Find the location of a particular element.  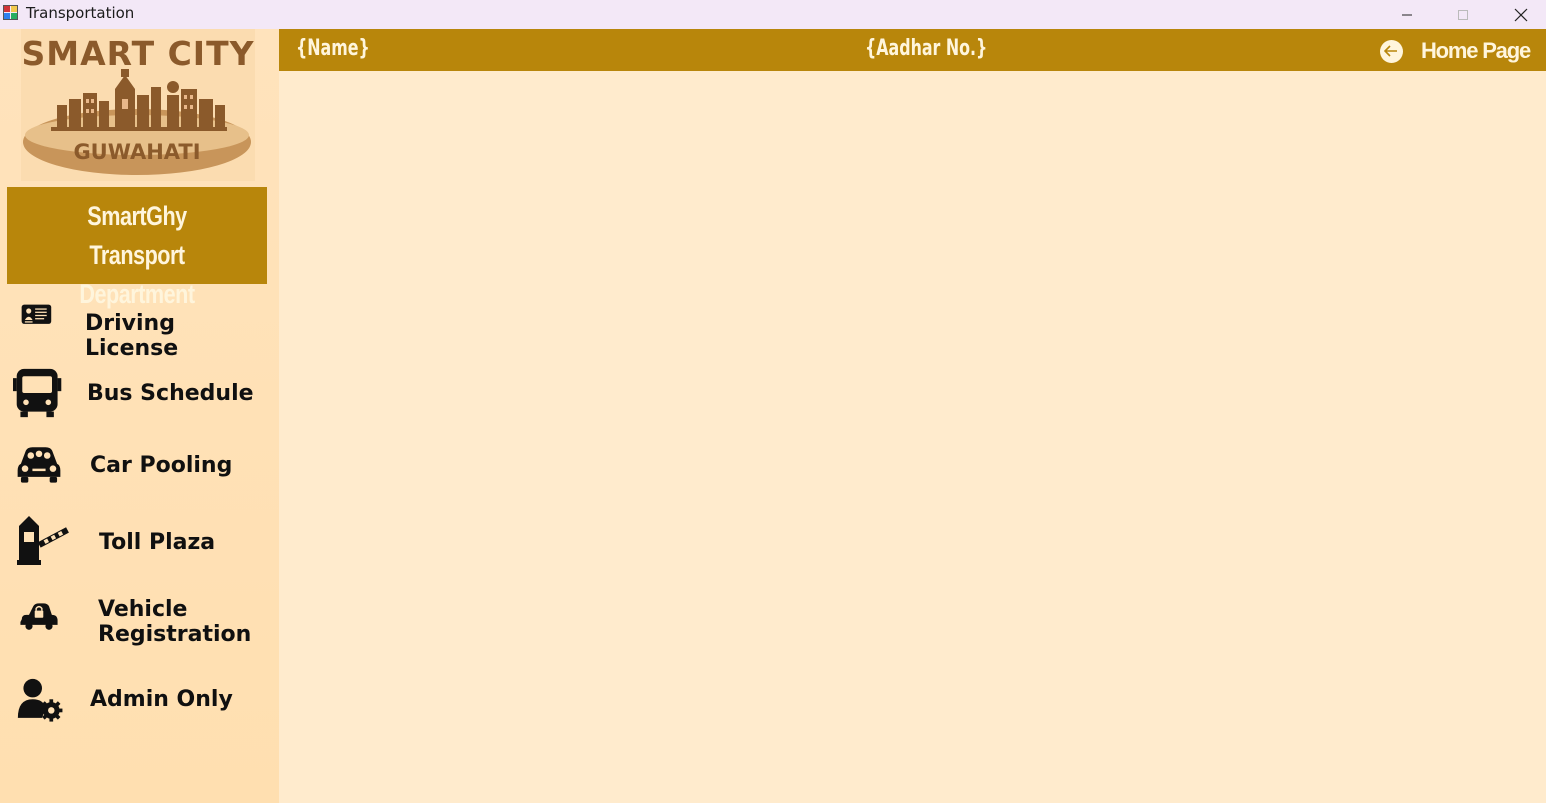

locked-car-icon is located at coordinates (39, 616).